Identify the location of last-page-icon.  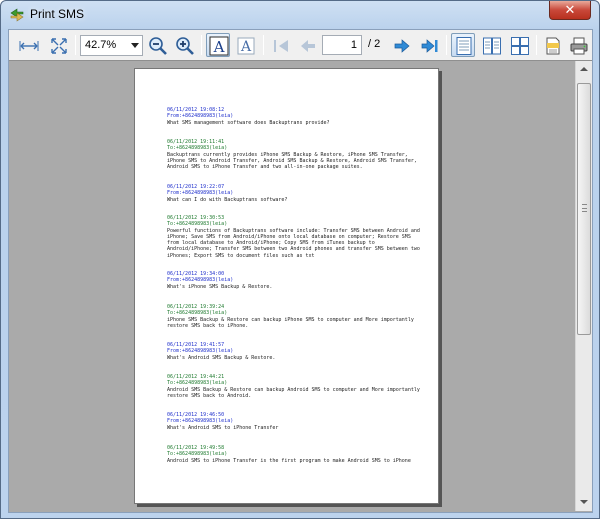
(429, 46).